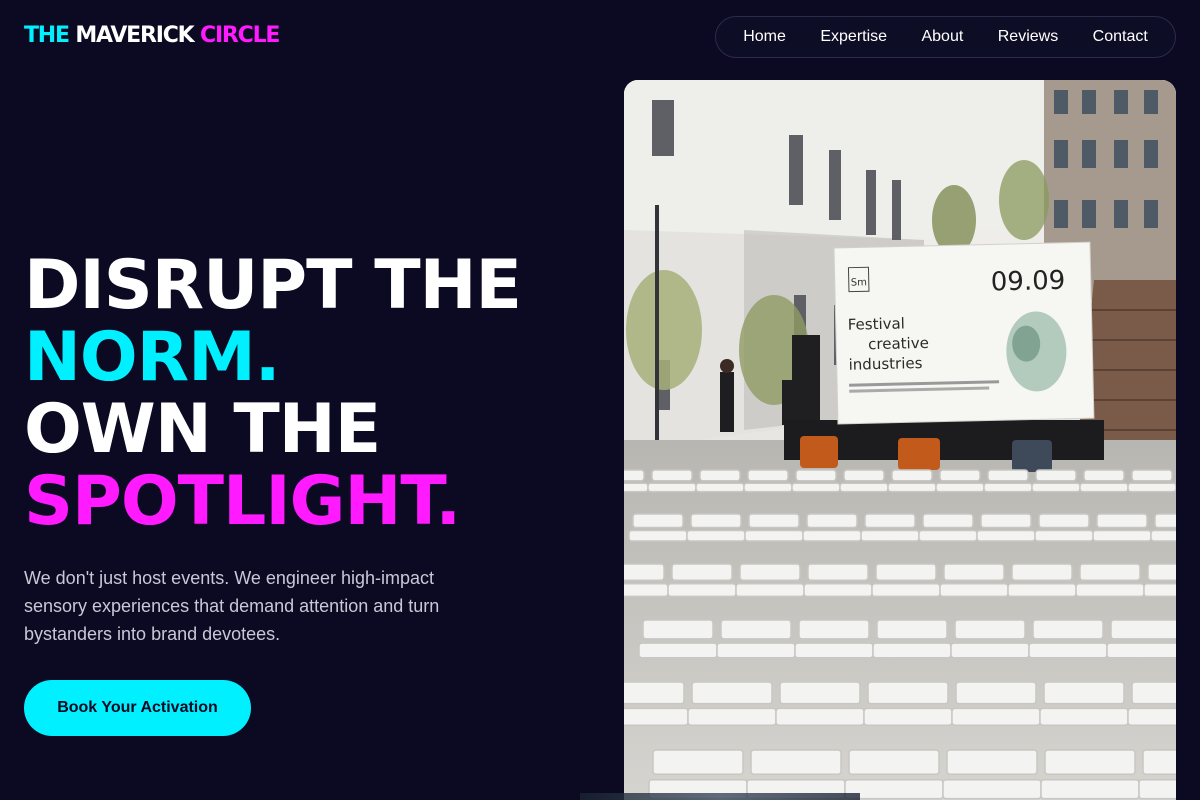 The height and width of the screenshot is (800, 1200). I want to click on nav-link-about: About, so click(942, 37).